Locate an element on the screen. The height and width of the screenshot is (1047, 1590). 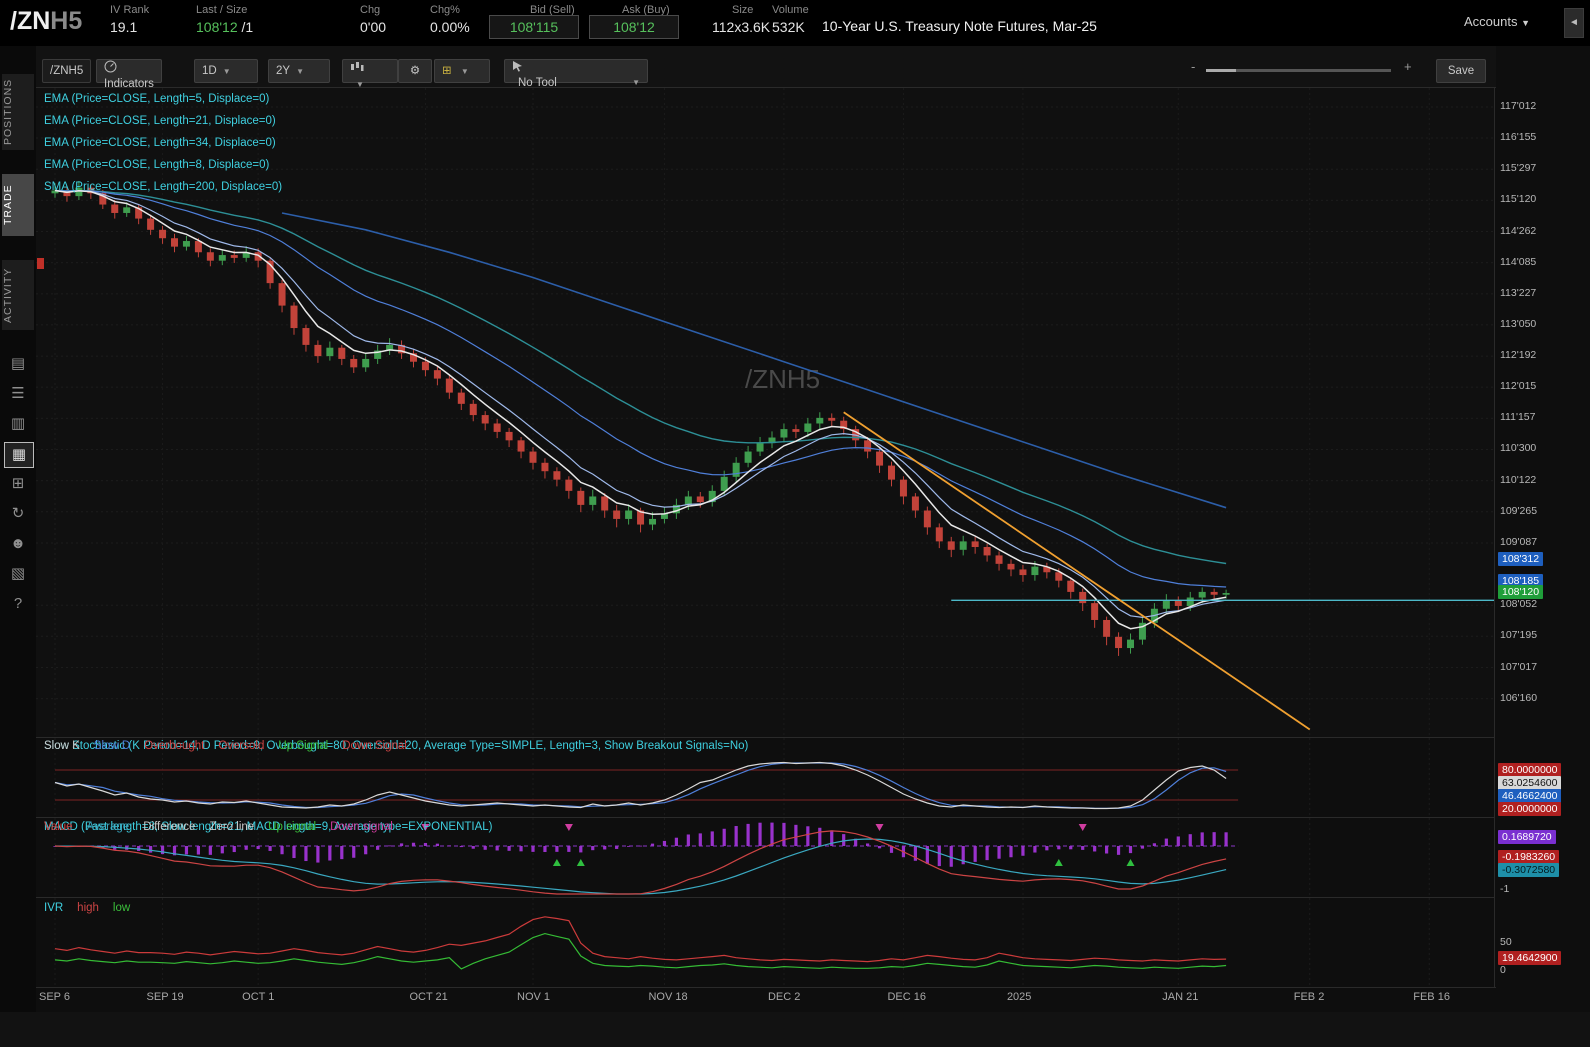
time-label: 2025 is located at coordinates (1019, 997).